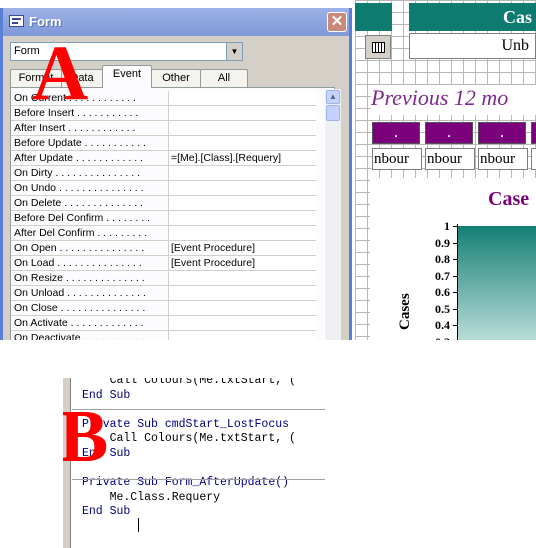 The image size is (536, 548). I want to click on property-sheet-title: Form, so click(45, 21).